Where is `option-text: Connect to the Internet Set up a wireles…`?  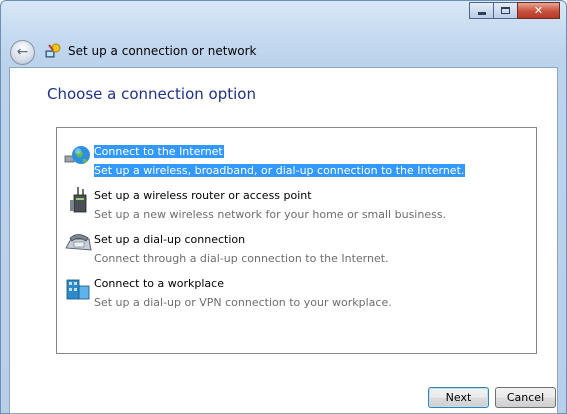 option-text: Connect to the Internet Set up a wireles… is located at coordinates (280, 159).